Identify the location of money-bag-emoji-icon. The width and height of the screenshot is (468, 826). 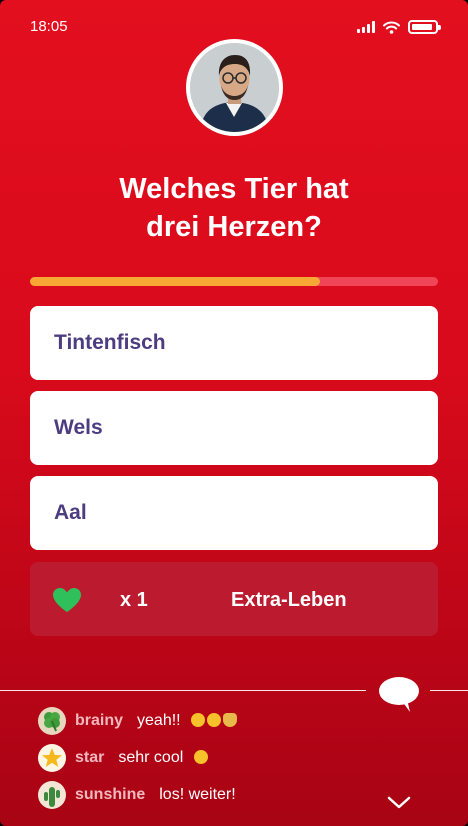
(230, 720).